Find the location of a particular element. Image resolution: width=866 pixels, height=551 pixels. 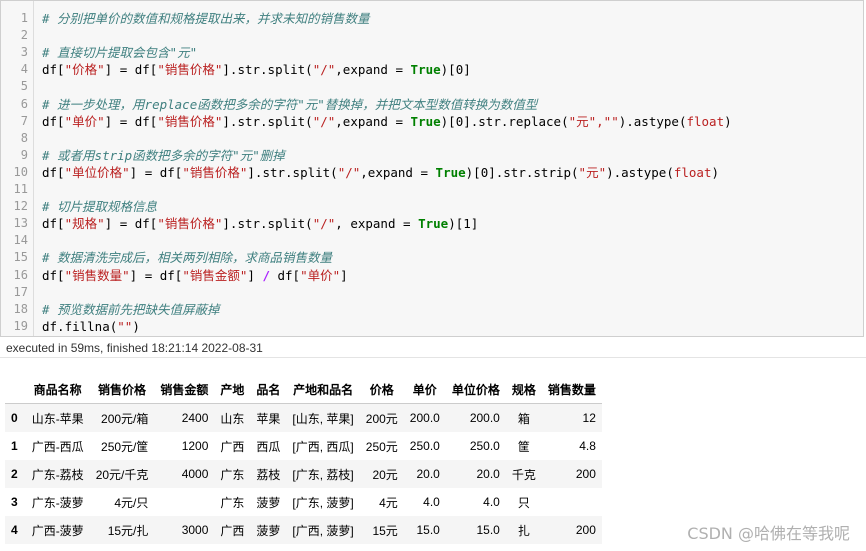

table-cell: [山东, 苹果] is located at coordinates (323, 418).